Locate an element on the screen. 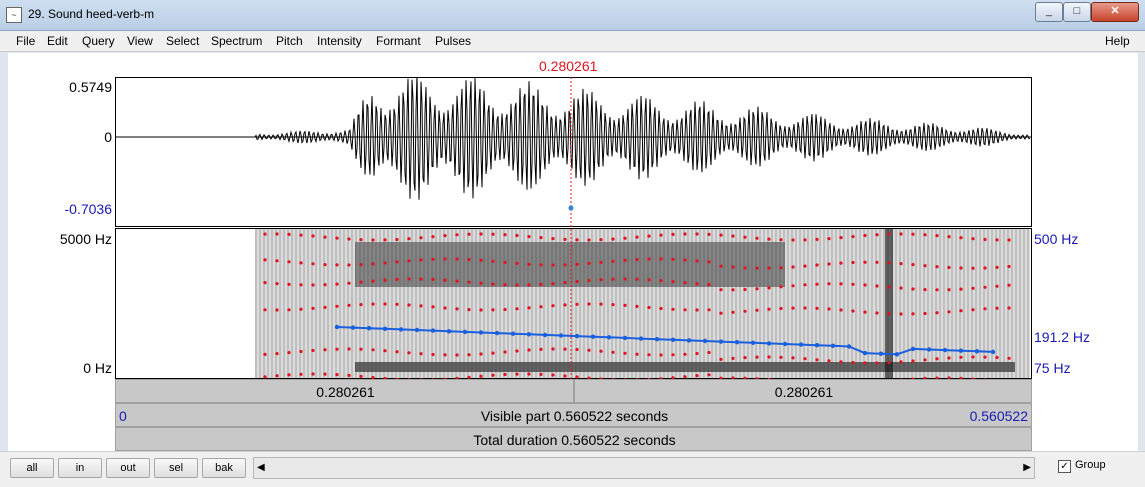 This screenshot has height=487, width=1145. menu-file: File is located at coordinates (25, 41).